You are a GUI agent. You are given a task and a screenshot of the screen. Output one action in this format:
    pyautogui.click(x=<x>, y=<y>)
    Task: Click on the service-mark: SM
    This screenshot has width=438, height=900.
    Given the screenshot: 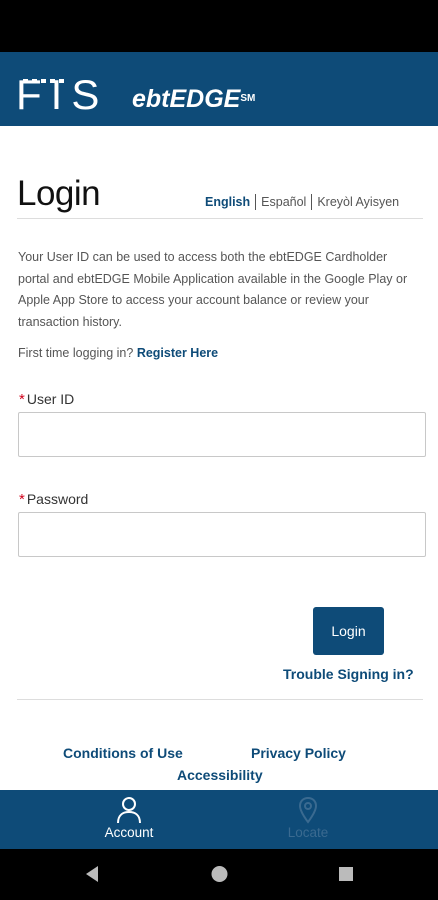 What is the action you would take?
    pyautogui.click(x=248, y=98)
    